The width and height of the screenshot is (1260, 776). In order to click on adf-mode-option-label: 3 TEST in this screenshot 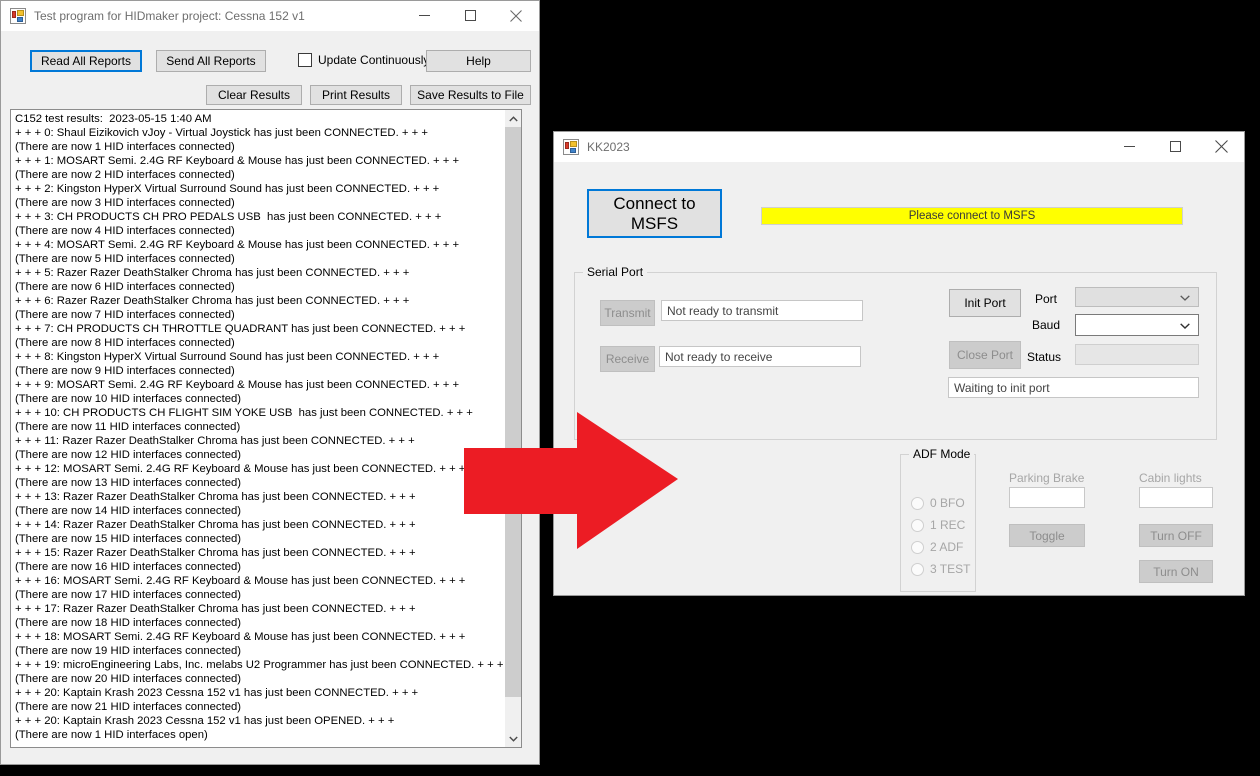, I will do `click(950, 569)`.